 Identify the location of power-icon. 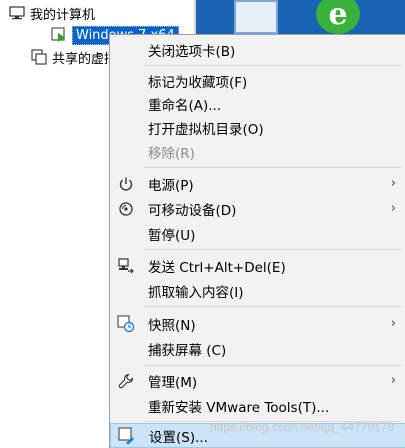
(126, 184).